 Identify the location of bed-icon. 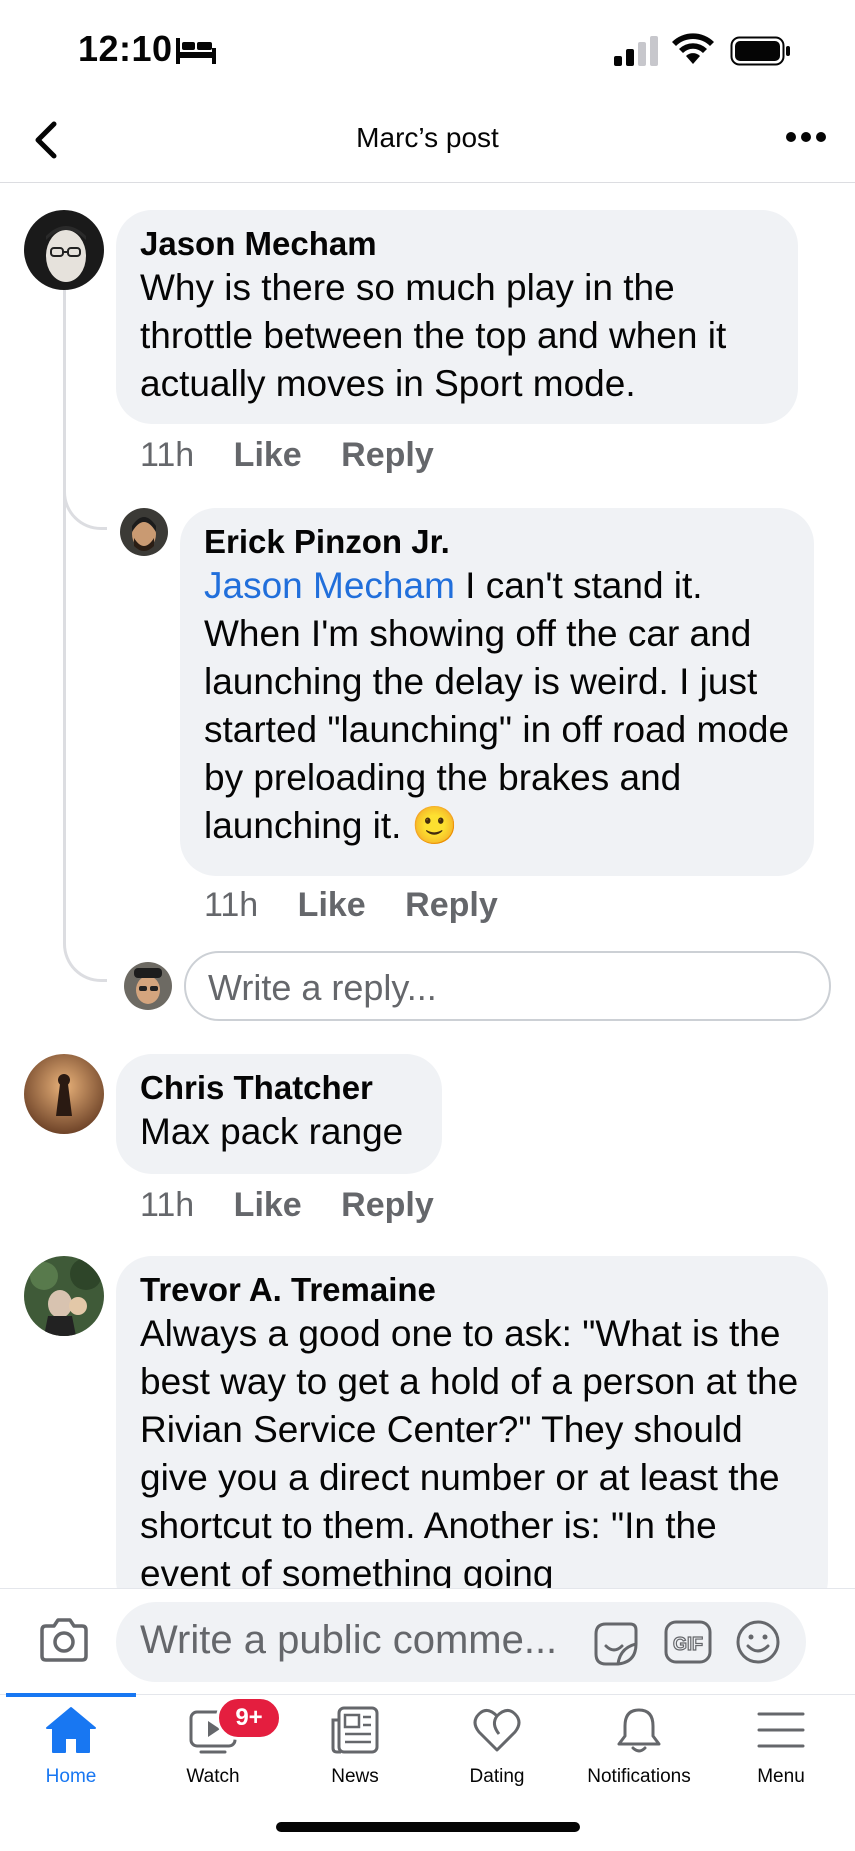
(196, 51).